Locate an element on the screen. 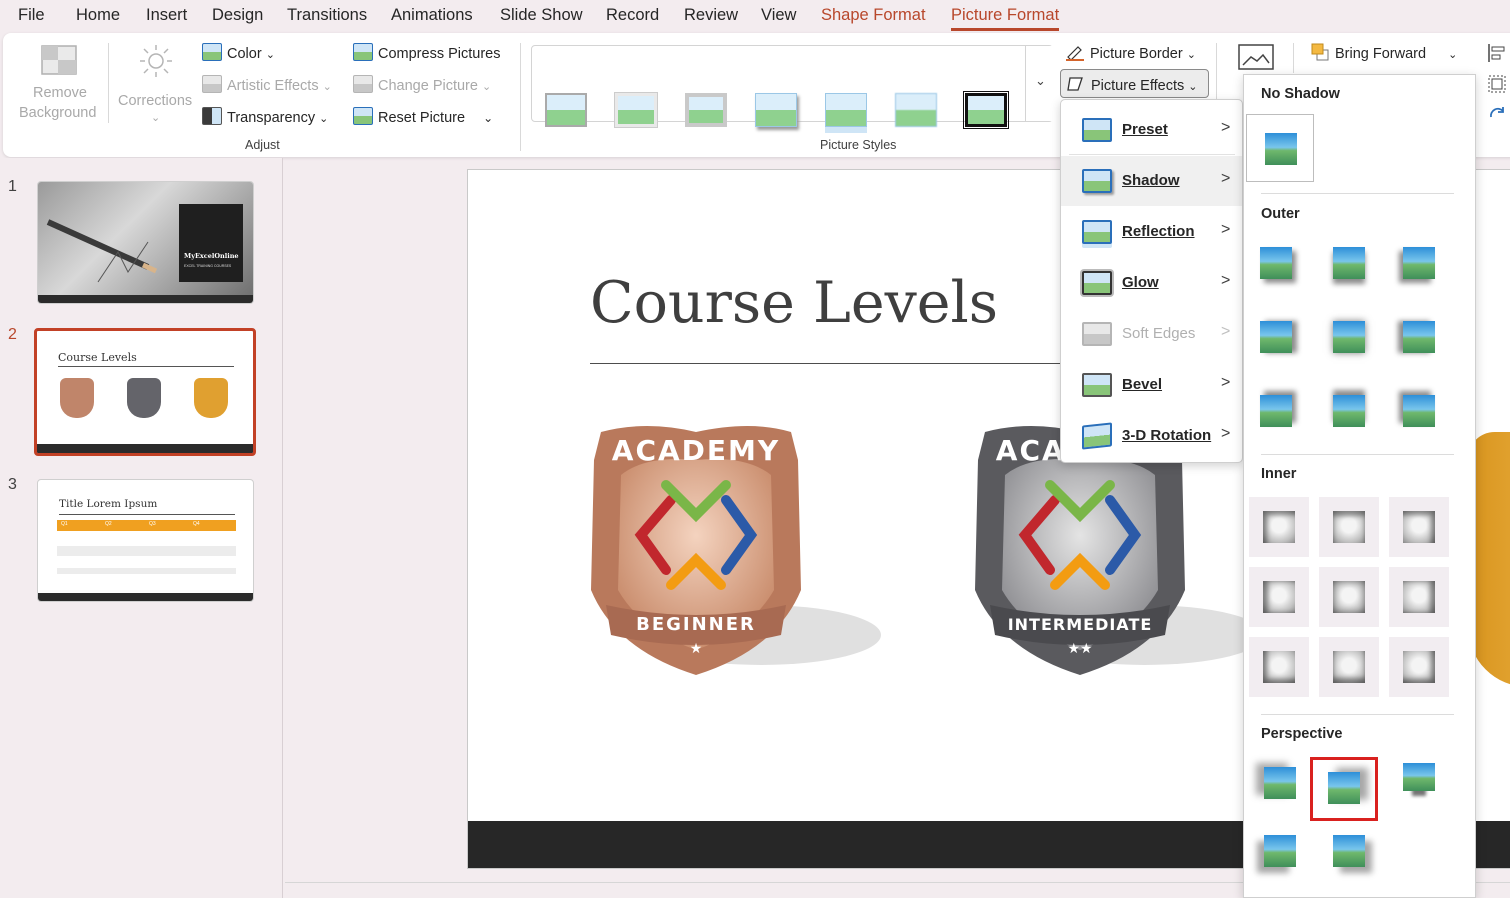  menu-item-bevel: Bevel > is located at coordinates (1151, 385).